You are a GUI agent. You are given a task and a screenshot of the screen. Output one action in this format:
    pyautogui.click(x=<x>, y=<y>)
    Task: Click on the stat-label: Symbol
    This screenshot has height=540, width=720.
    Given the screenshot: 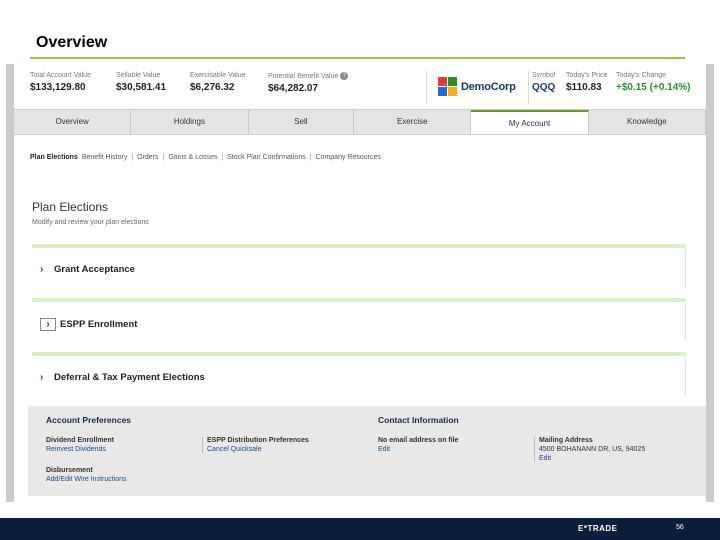 What is the action you would take?
    pyautogui.click(x=544, y=75)
    